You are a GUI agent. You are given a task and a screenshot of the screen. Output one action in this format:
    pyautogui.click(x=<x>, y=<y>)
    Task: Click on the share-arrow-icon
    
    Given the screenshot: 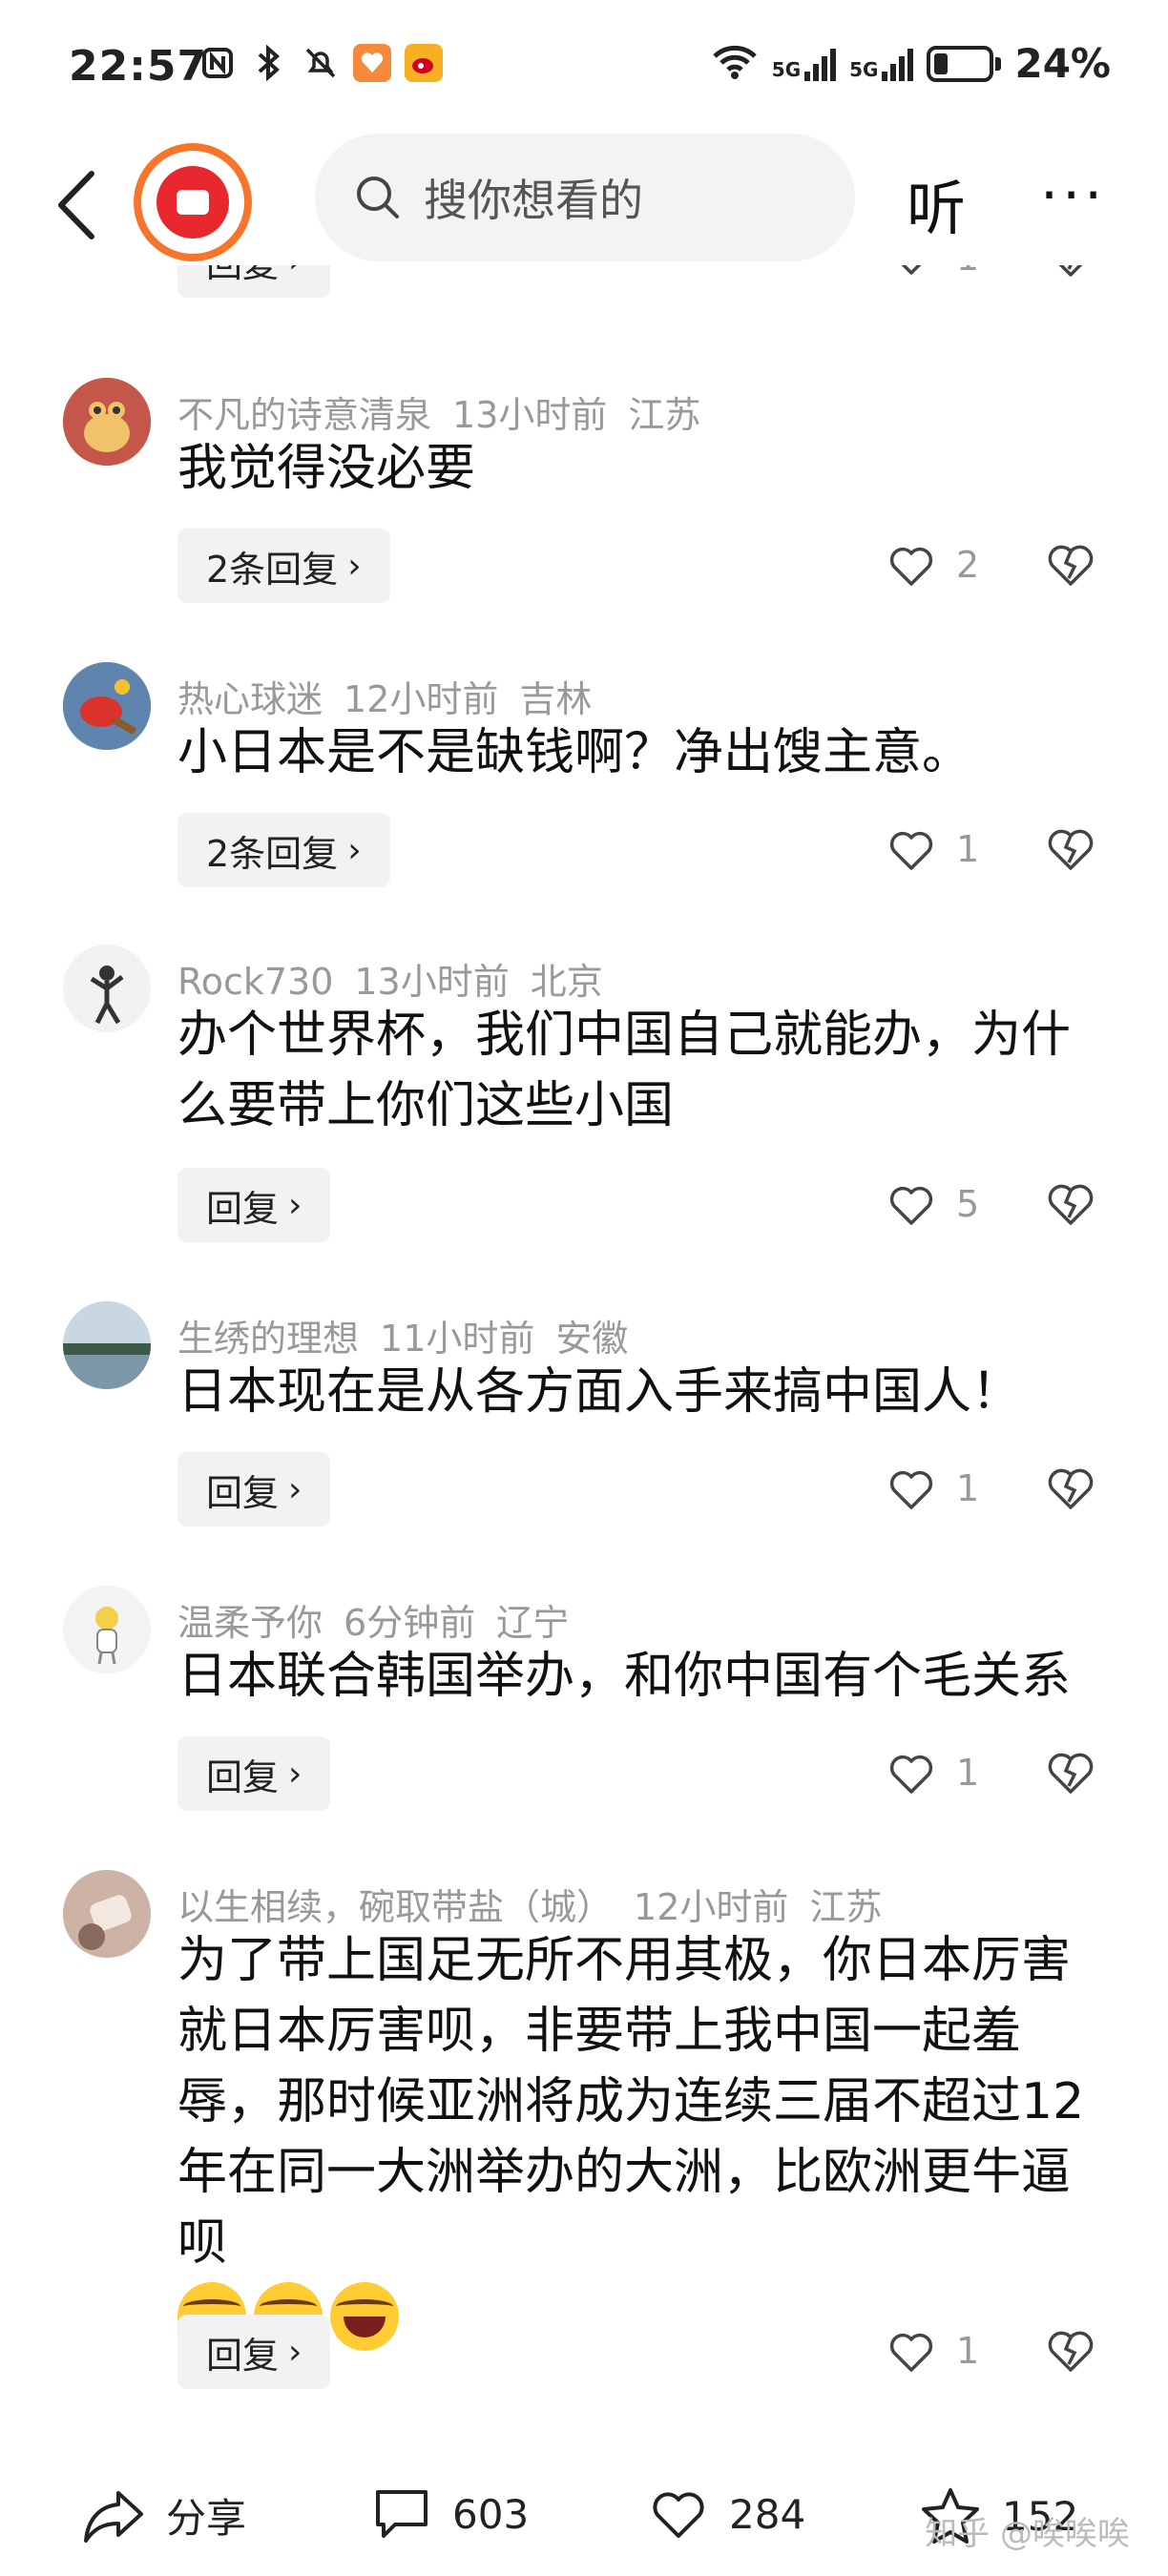 What is the action you would take?
    pyautogui.click(x=113, y=2516)
    